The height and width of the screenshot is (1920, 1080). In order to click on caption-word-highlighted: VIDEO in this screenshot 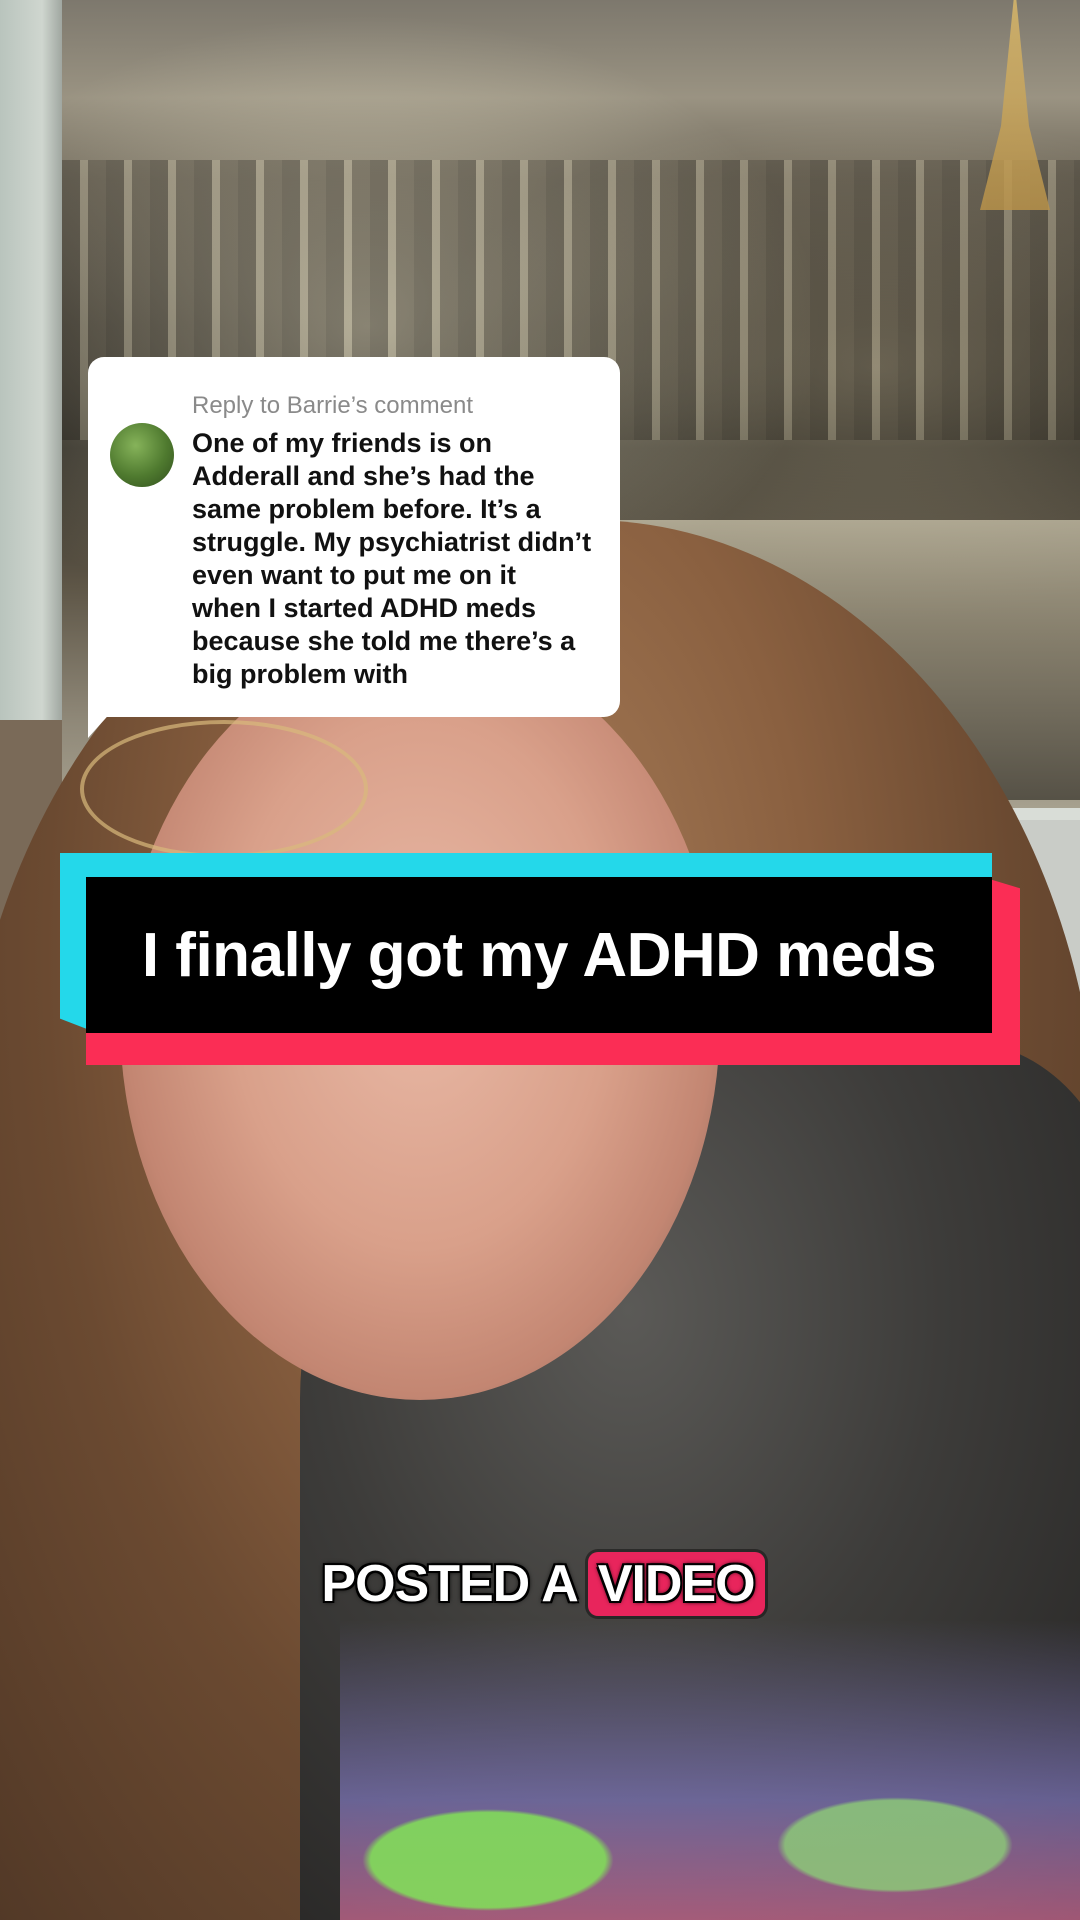, I will do `click(676, 1584)`.